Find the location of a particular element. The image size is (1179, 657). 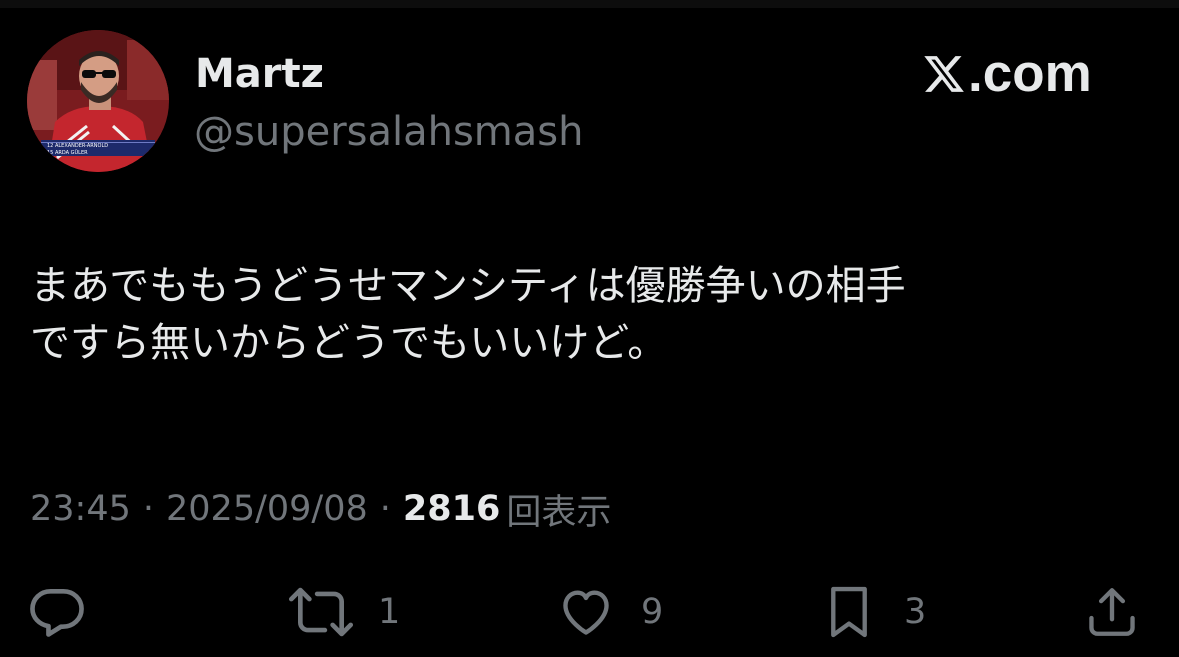

tweet-text-line: ですら無いからどうでもいいけど。 is located at coordinates (349, 343).